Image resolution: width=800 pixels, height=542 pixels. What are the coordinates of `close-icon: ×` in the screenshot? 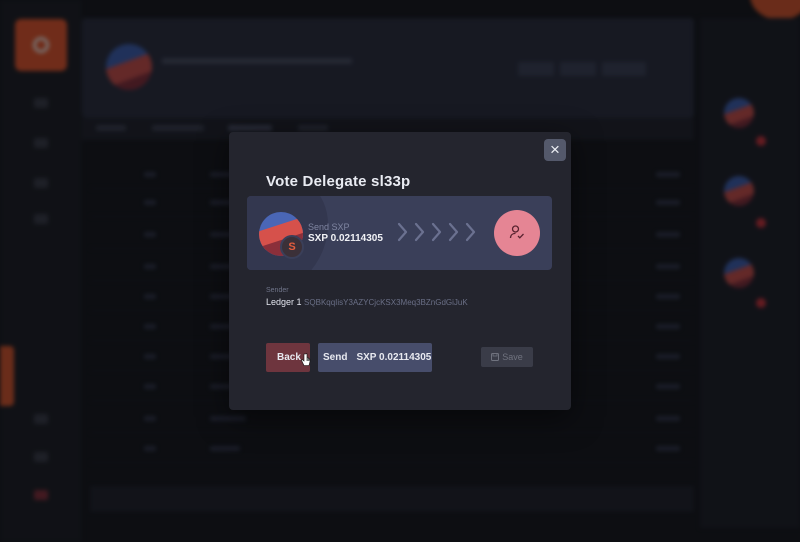 It's located at (555, 149).